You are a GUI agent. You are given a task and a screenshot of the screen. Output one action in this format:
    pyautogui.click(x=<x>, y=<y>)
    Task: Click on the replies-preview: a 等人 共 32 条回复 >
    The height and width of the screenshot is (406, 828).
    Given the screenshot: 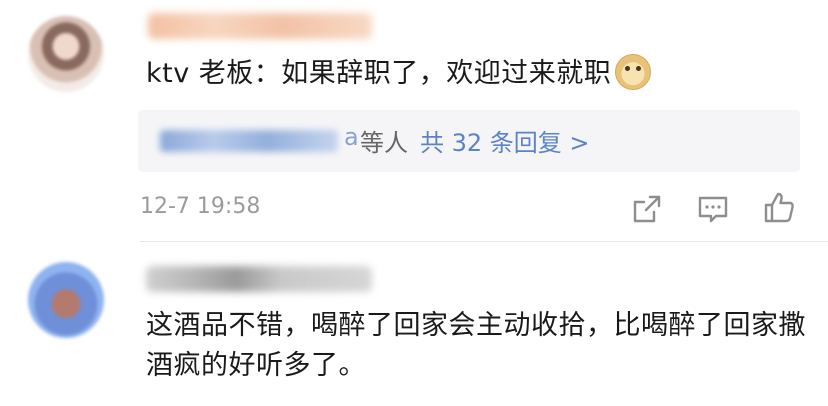 What is the action you would take?
    pyautogui.click(x=469, y=141)
    